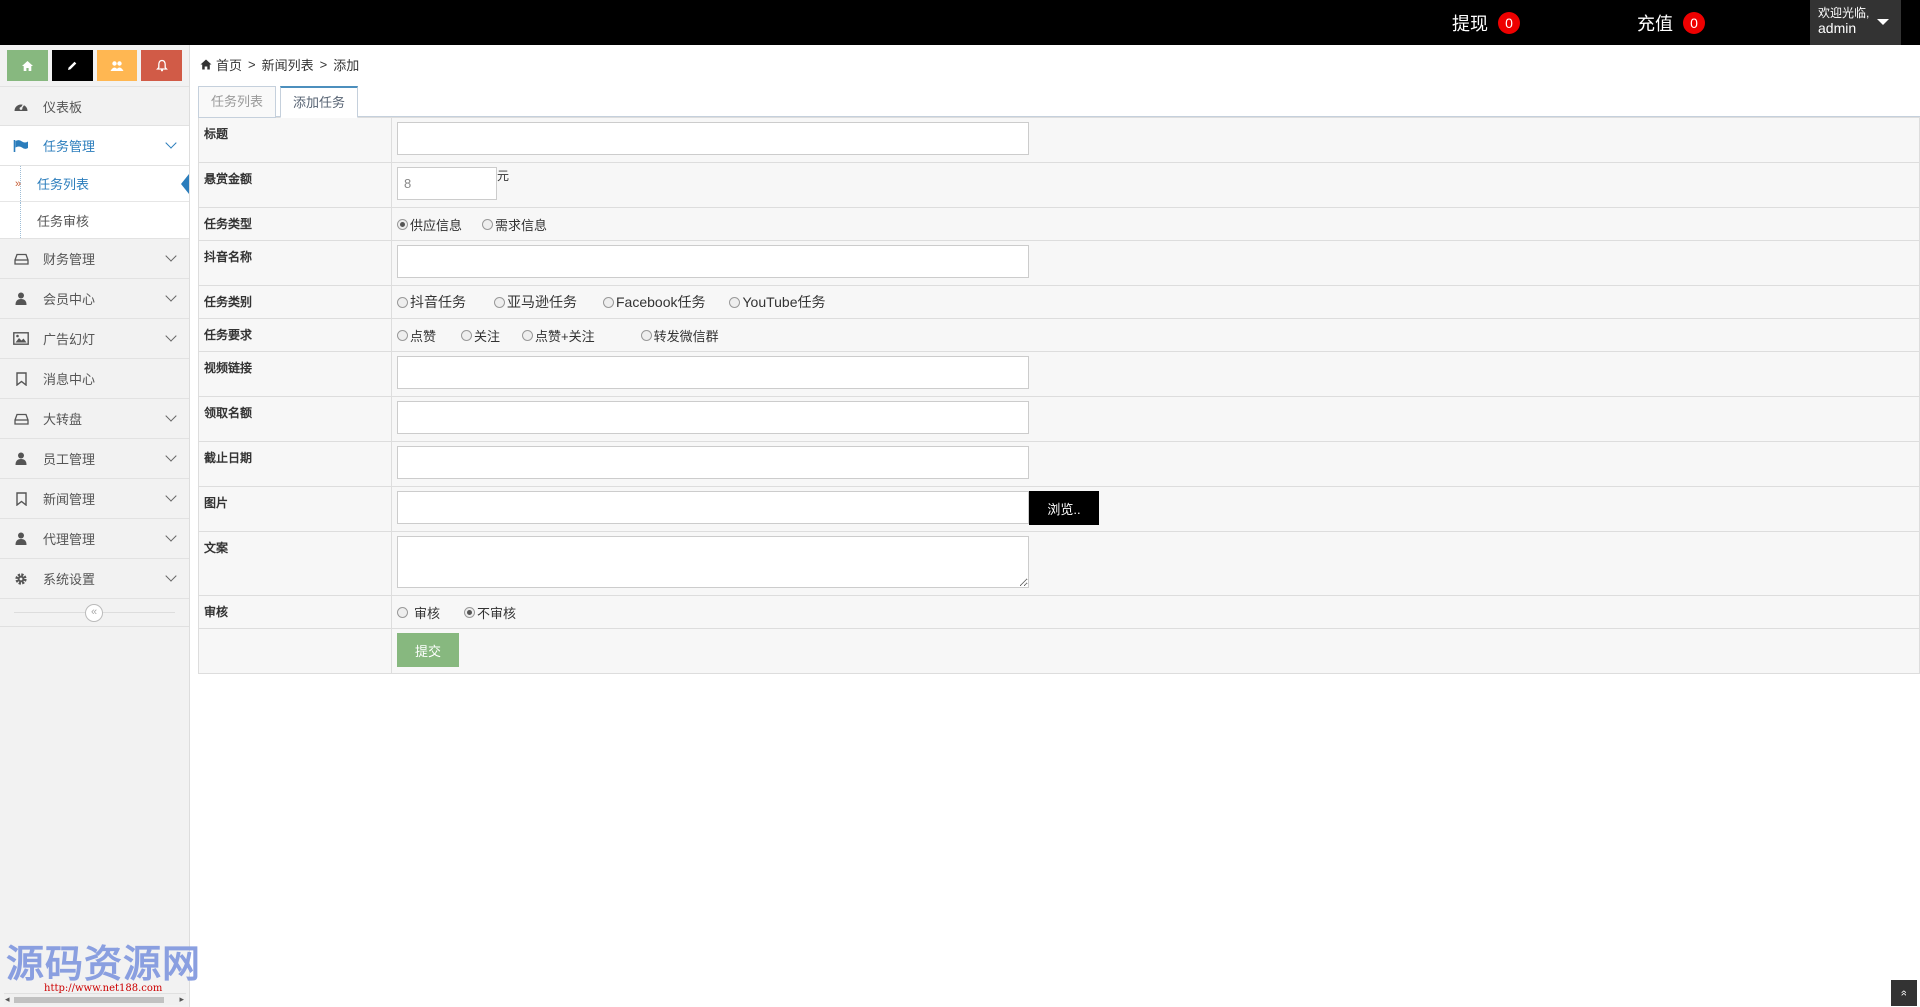  I want to click on bell-shortcut-button, so click(161, 65).